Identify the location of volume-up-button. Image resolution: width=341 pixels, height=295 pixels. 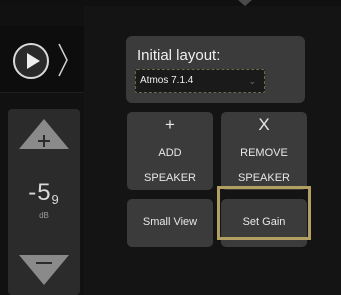
(44, 134).